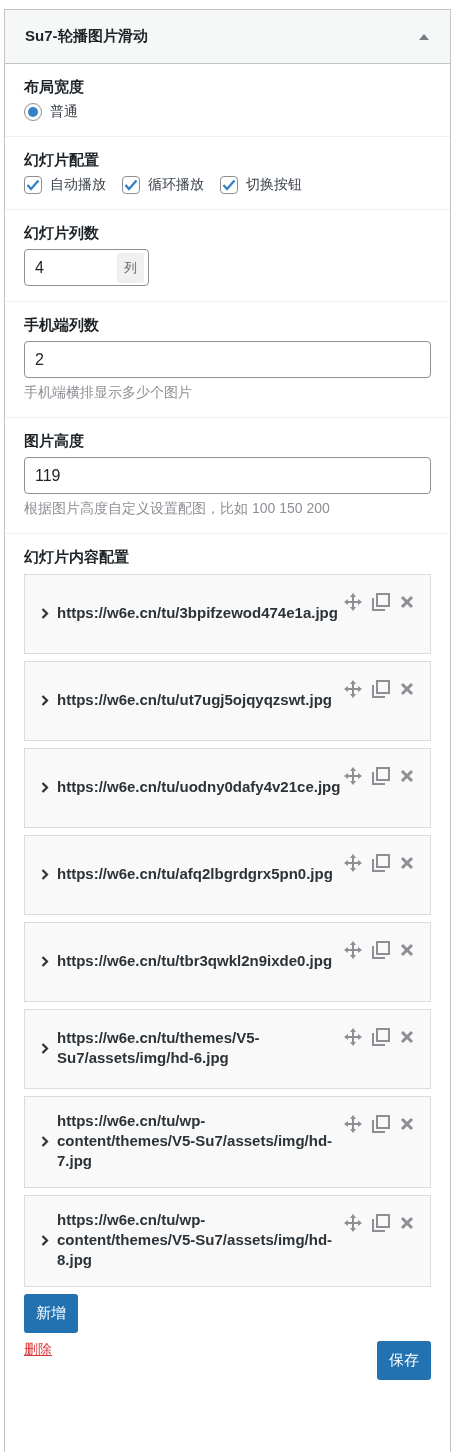  Describe the element at coordinates (51, 112) in the screenshot. I see `radio-option: 普通` at that location.